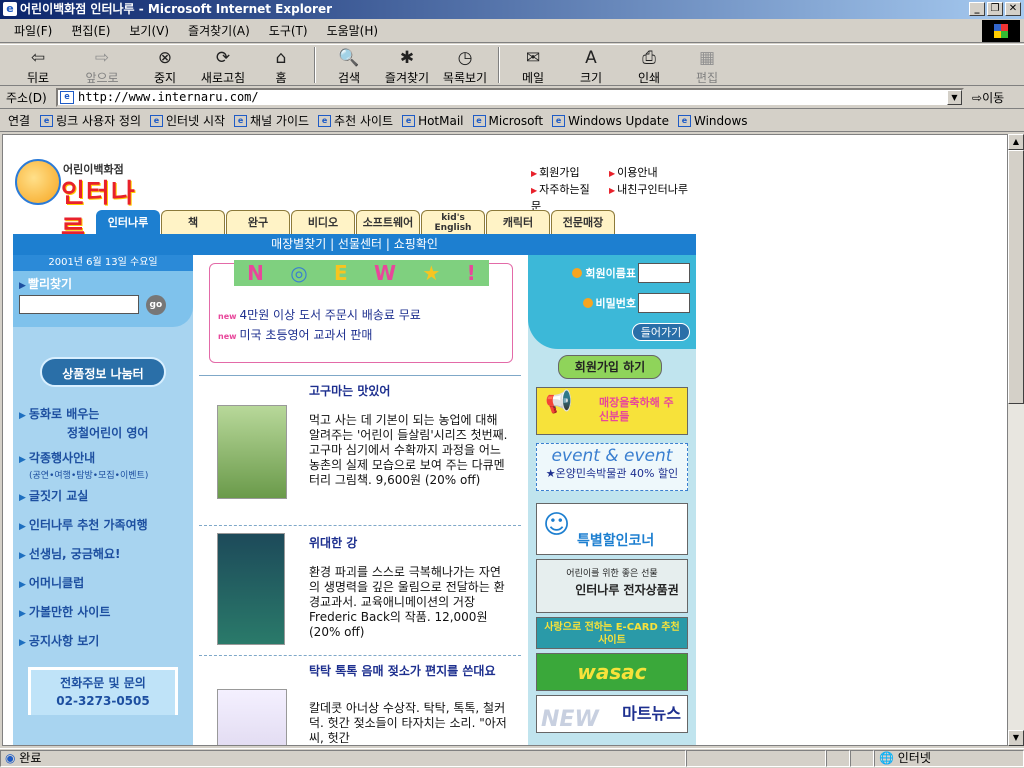  Describe the element at coordinates (1016, 738) in the screenshot. I see `scroll-down-button: ▼` at that location.